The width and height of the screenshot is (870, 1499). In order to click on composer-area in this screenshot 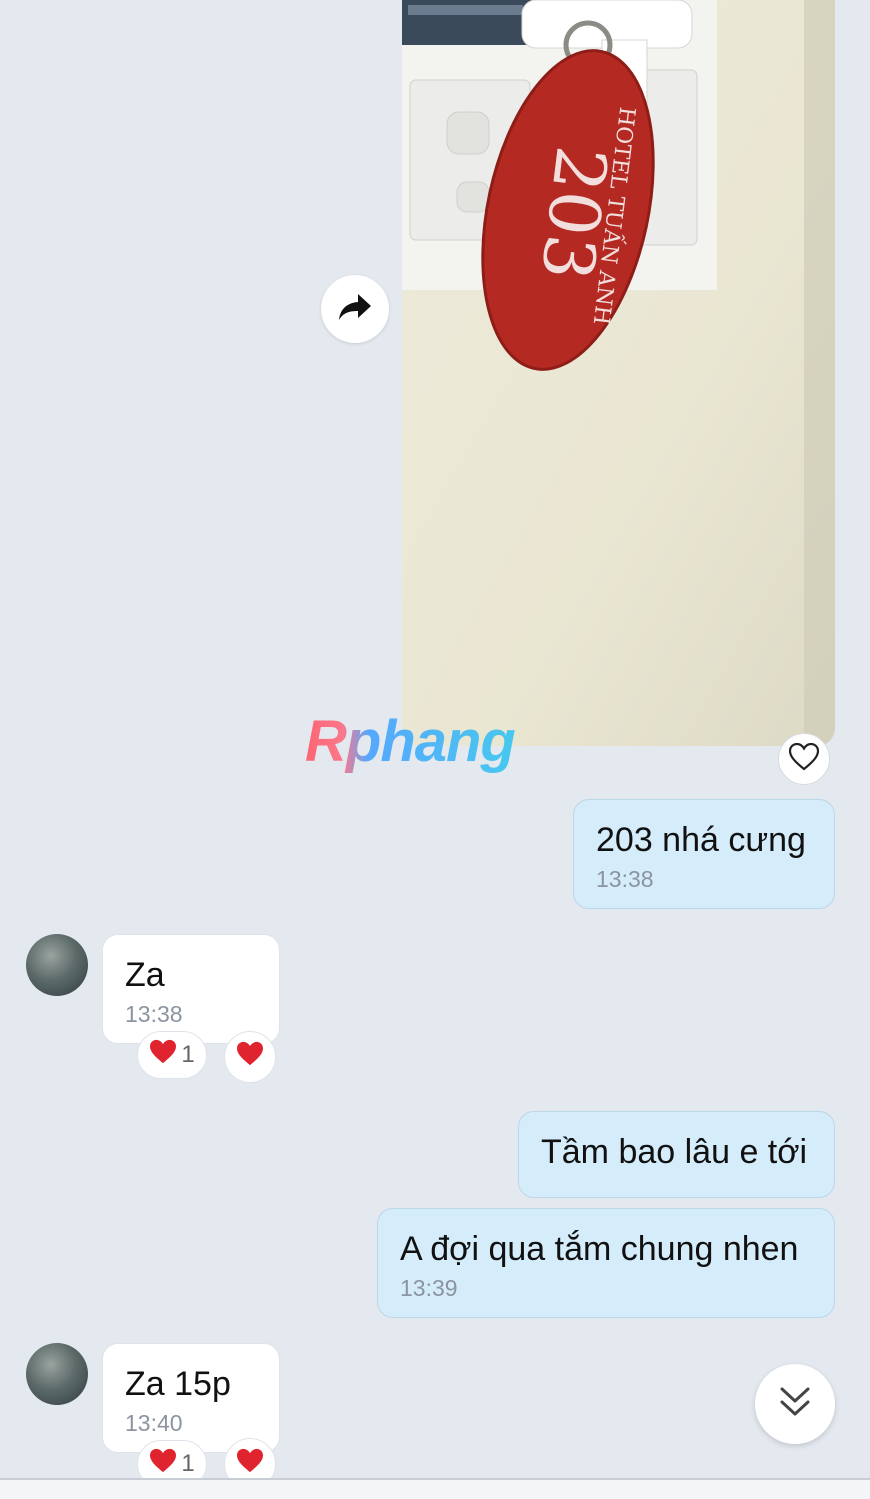, I will do `click(435, 1489)`.